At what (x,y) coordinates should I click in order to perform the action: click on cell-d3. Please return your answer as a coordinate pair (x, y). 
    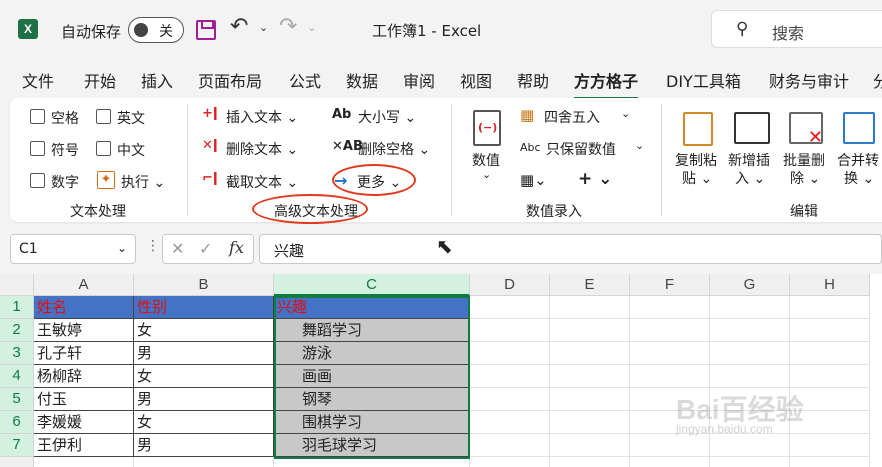
    Looking at the image, I should click on (510, 353).